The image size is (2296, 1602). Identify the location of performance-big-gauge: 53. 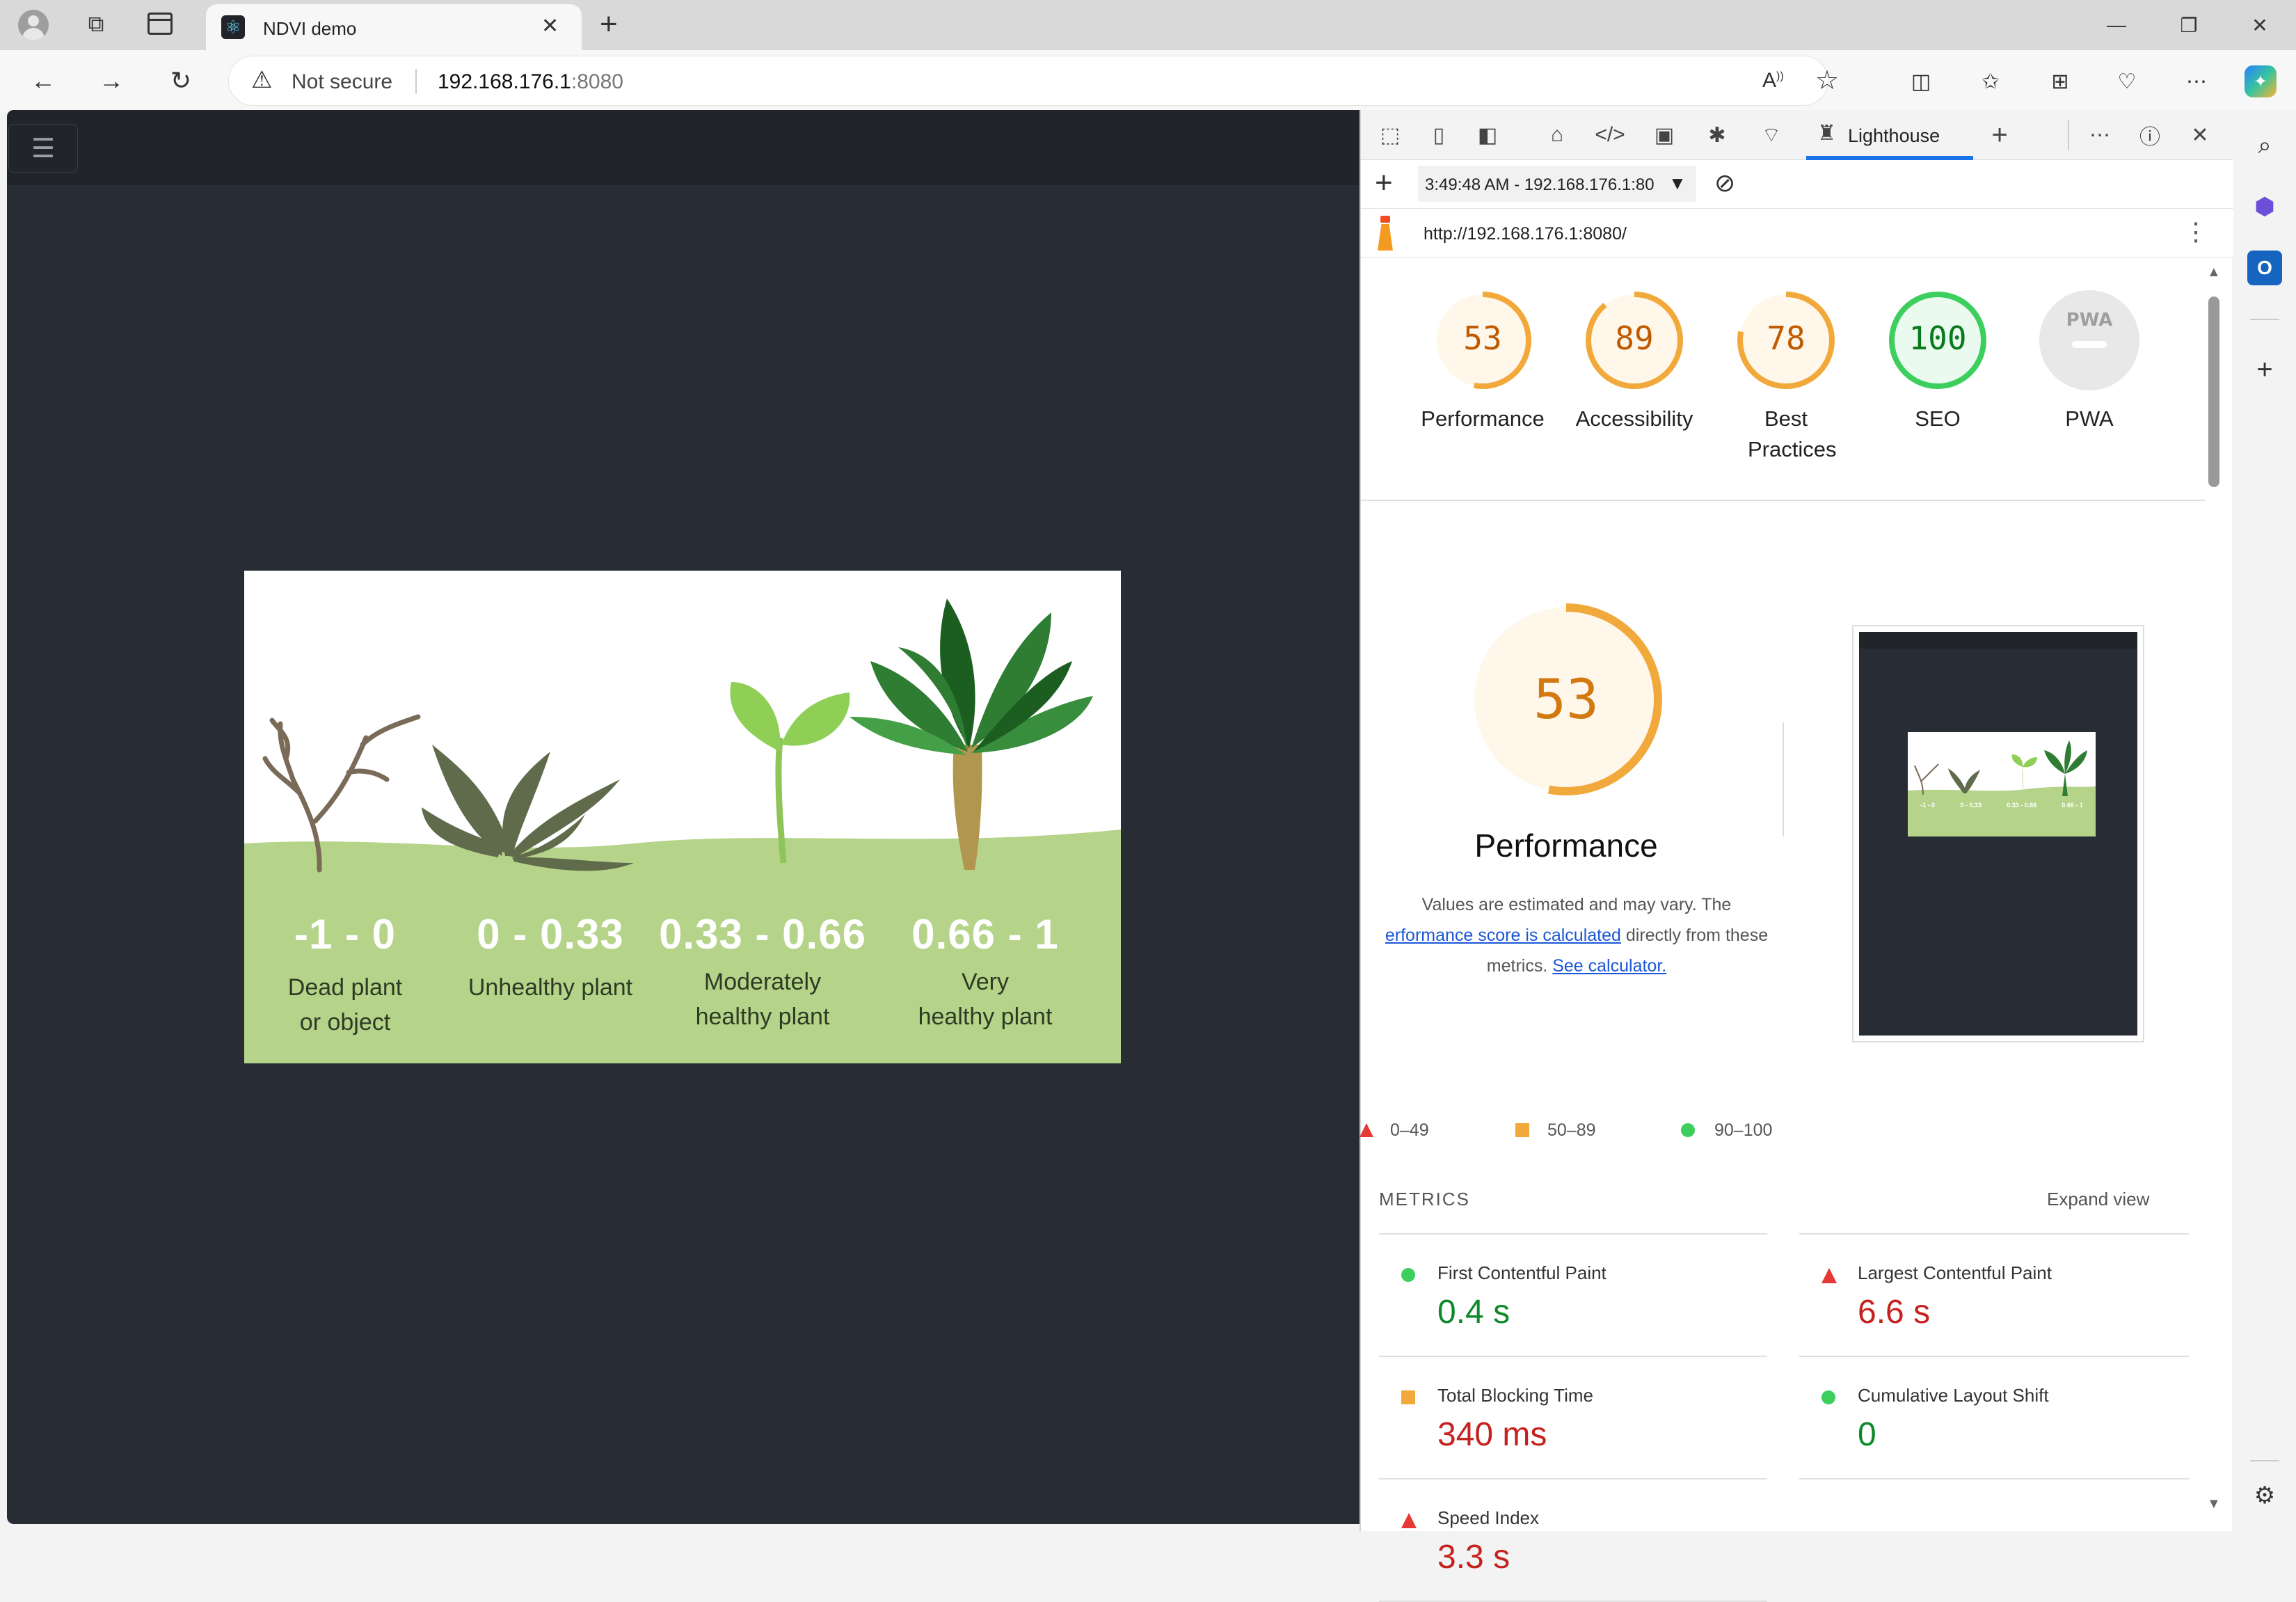
(1566, 699).